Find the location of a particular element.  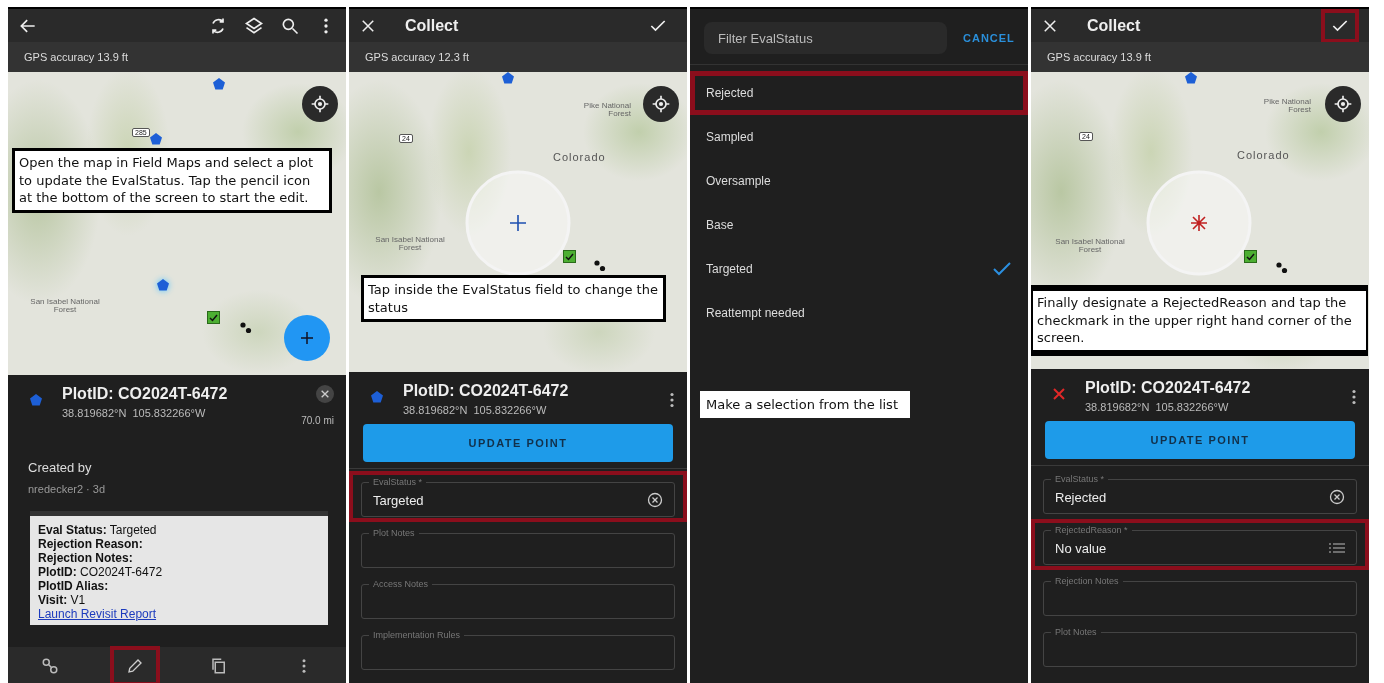

close-button is located at coordinates (325, 394).